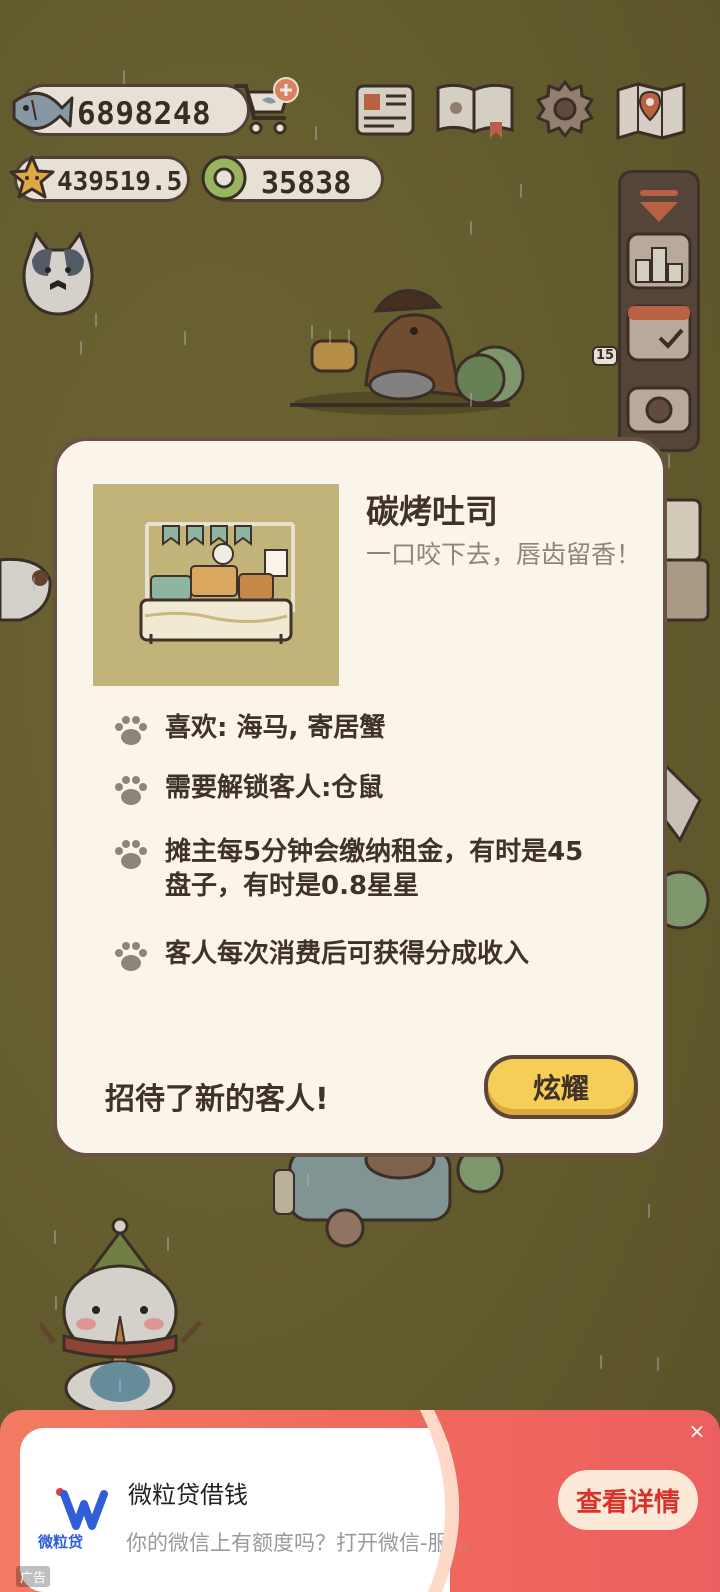 The image size is (720, 1592). I want to click on info-text: 喜欢: 海马, 寄居蟹, so click(275, 728).